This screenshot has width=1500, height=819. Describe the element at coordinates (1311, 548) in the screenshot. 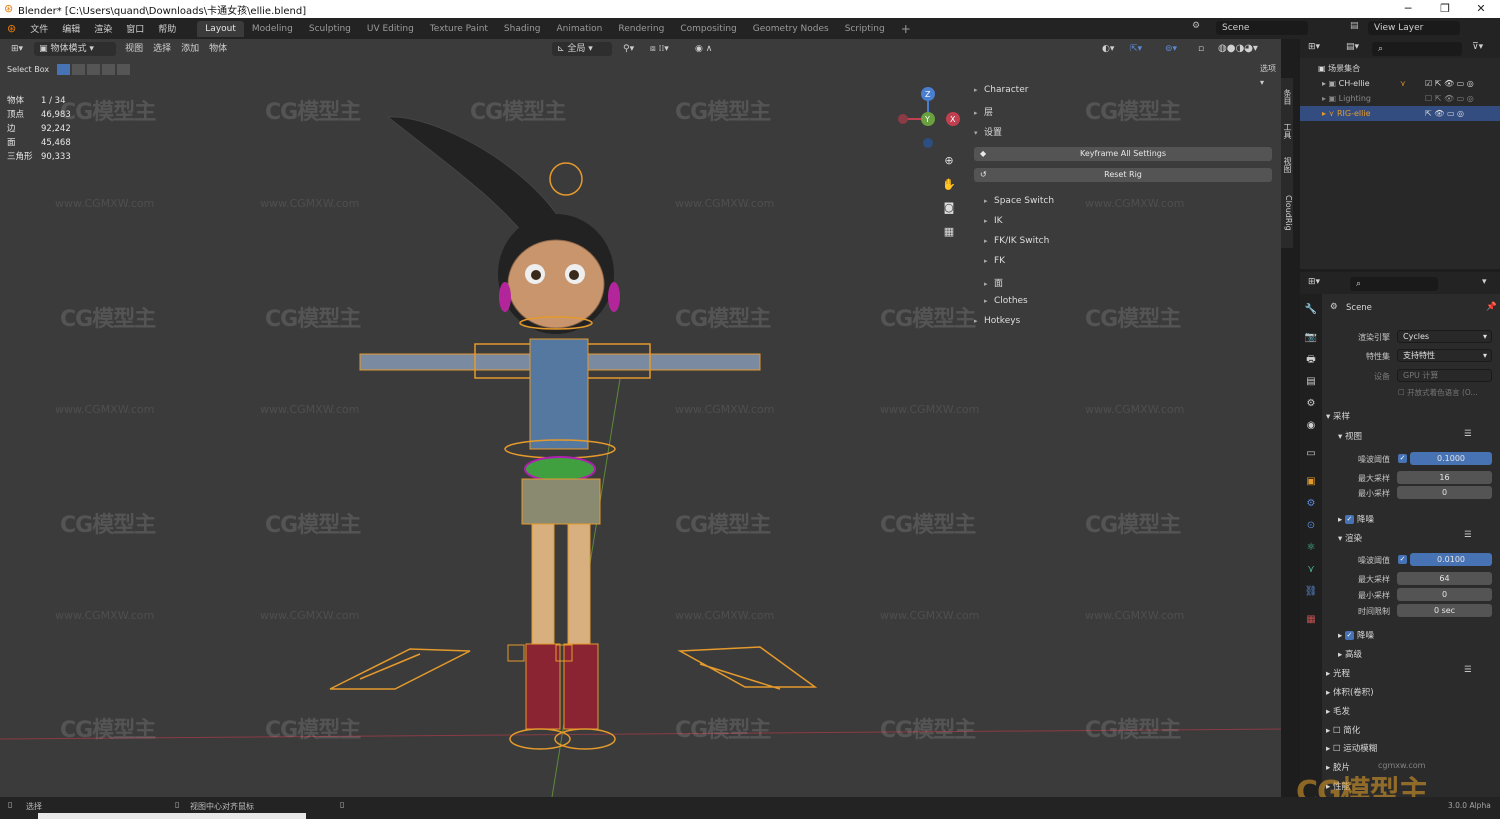

I see `physics-tab-icon: ⚛` at that location.